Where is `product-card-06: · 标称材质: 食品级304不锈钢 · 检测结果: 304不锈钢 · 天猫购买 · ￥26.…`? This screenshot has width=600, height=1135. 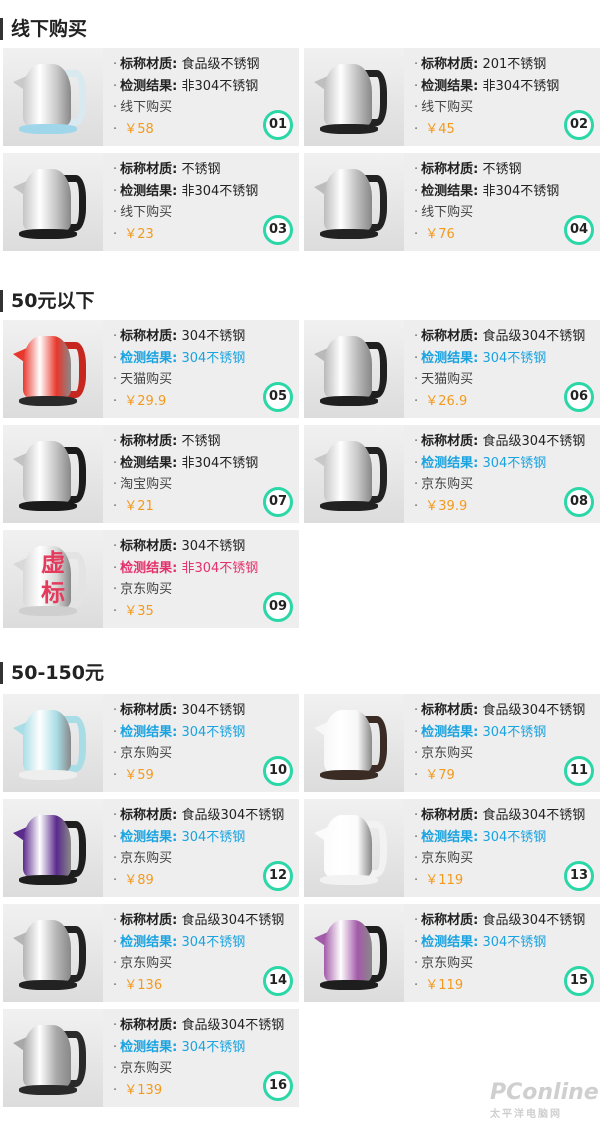
product-card-06: · 标称材质: 食品级304不锈钢 · 检测结果: 304不锈钢 · 天猫购买 · ￥26.… is located at coordinates (452, 369).